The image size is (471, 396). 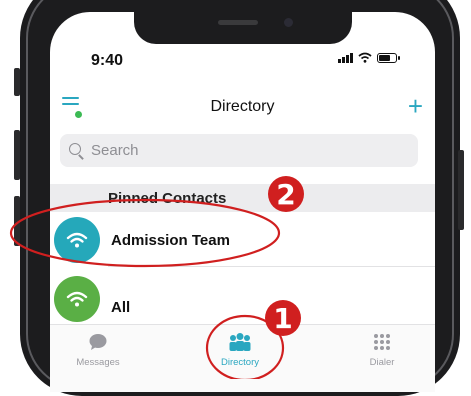 What do you see at coordinates (121, 307) in the screenshot?
I see `contact-name: All` at bounding box center [121, 307].